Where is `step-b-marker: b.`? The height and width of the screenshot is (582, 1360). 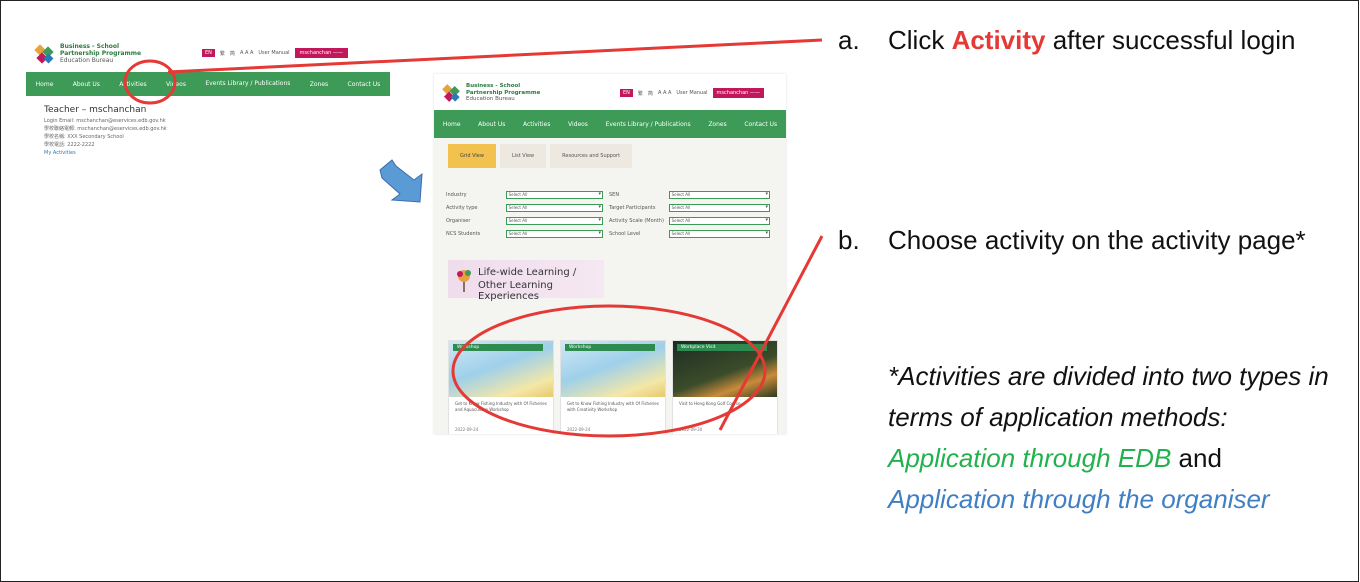 step-b-marker: b. is located at coordinates (849, 240).